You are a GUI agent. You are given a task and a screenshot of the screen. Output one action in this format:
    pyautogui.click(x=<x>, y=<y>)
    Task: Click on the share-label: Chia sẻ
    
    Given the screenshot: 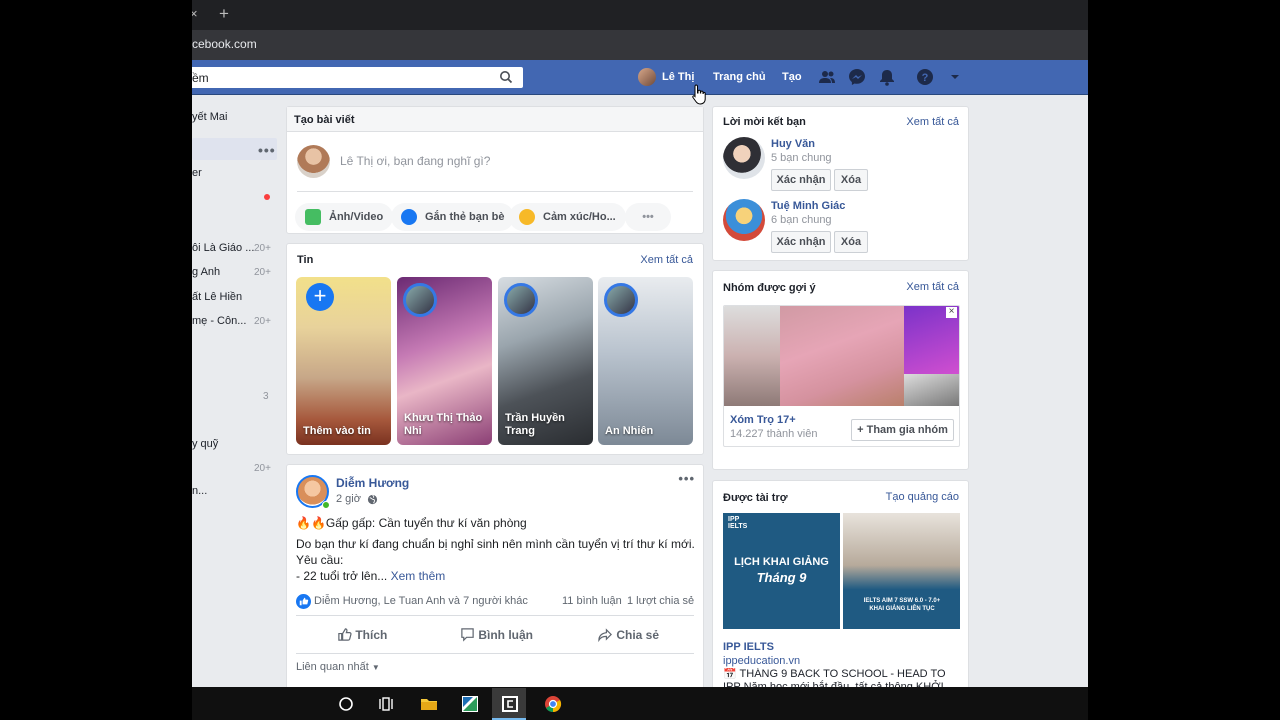 What is the action you would take?
    pyautogui.click(x=638, y=635)
    